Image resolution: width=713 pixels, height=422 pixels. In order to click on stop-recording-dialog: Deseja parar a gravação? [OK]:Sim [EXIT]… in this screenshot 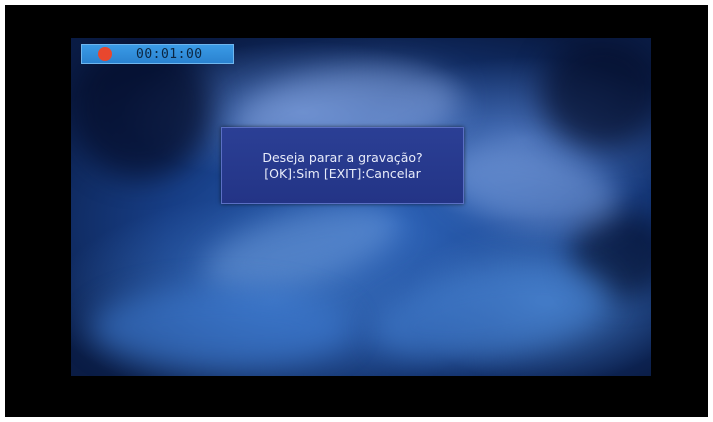, I will do `click(342, 165)`.